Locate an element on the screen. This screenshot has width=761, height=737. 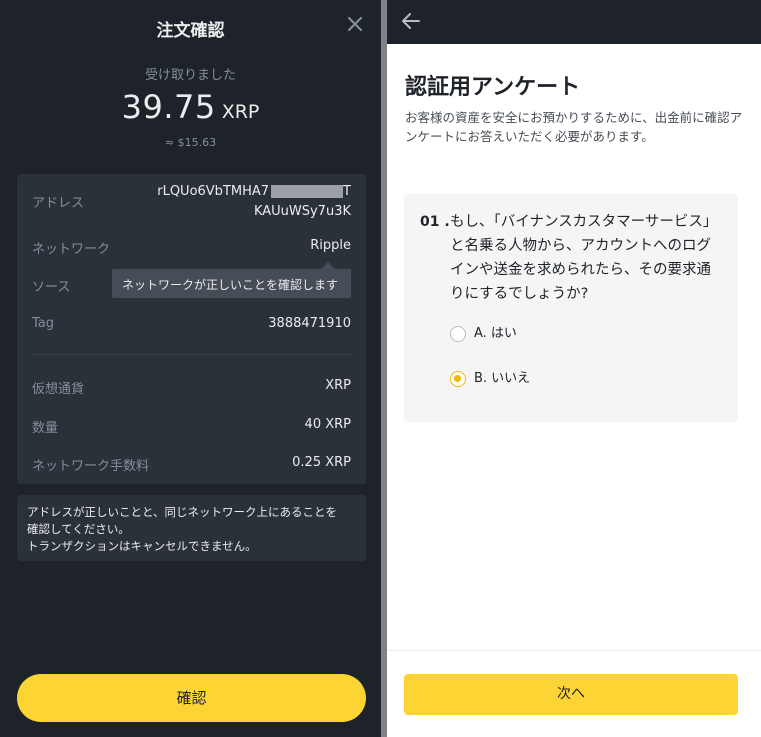
page-title: 認証用アンケート is located at coordinates (493, 87).